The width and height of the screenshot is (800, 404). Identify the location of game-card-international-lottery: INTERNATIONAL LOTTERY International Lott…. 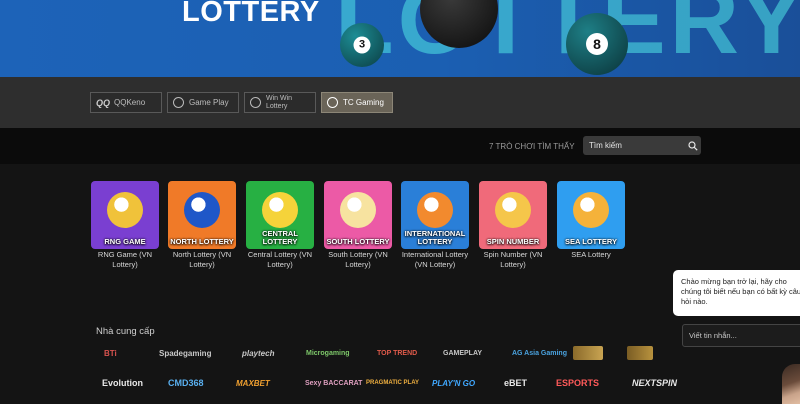
(435, 225).